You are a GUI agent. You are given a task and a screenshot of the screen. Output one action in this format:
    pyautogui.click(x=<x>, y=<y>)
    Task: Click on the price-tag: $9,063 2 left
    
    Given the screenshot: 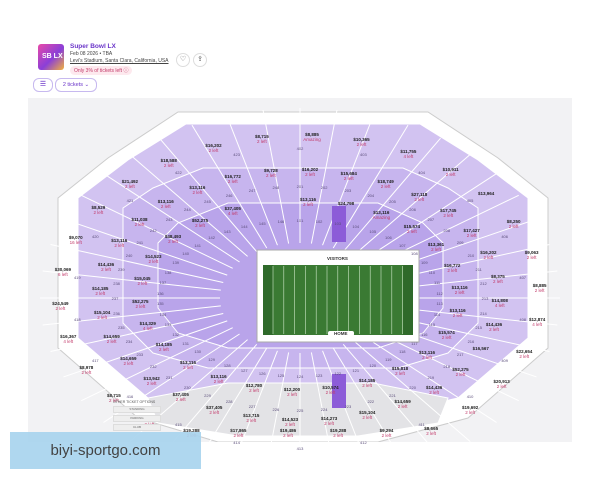 What is the action you would take?
    pyautogui.click(x=532, y=255)
    